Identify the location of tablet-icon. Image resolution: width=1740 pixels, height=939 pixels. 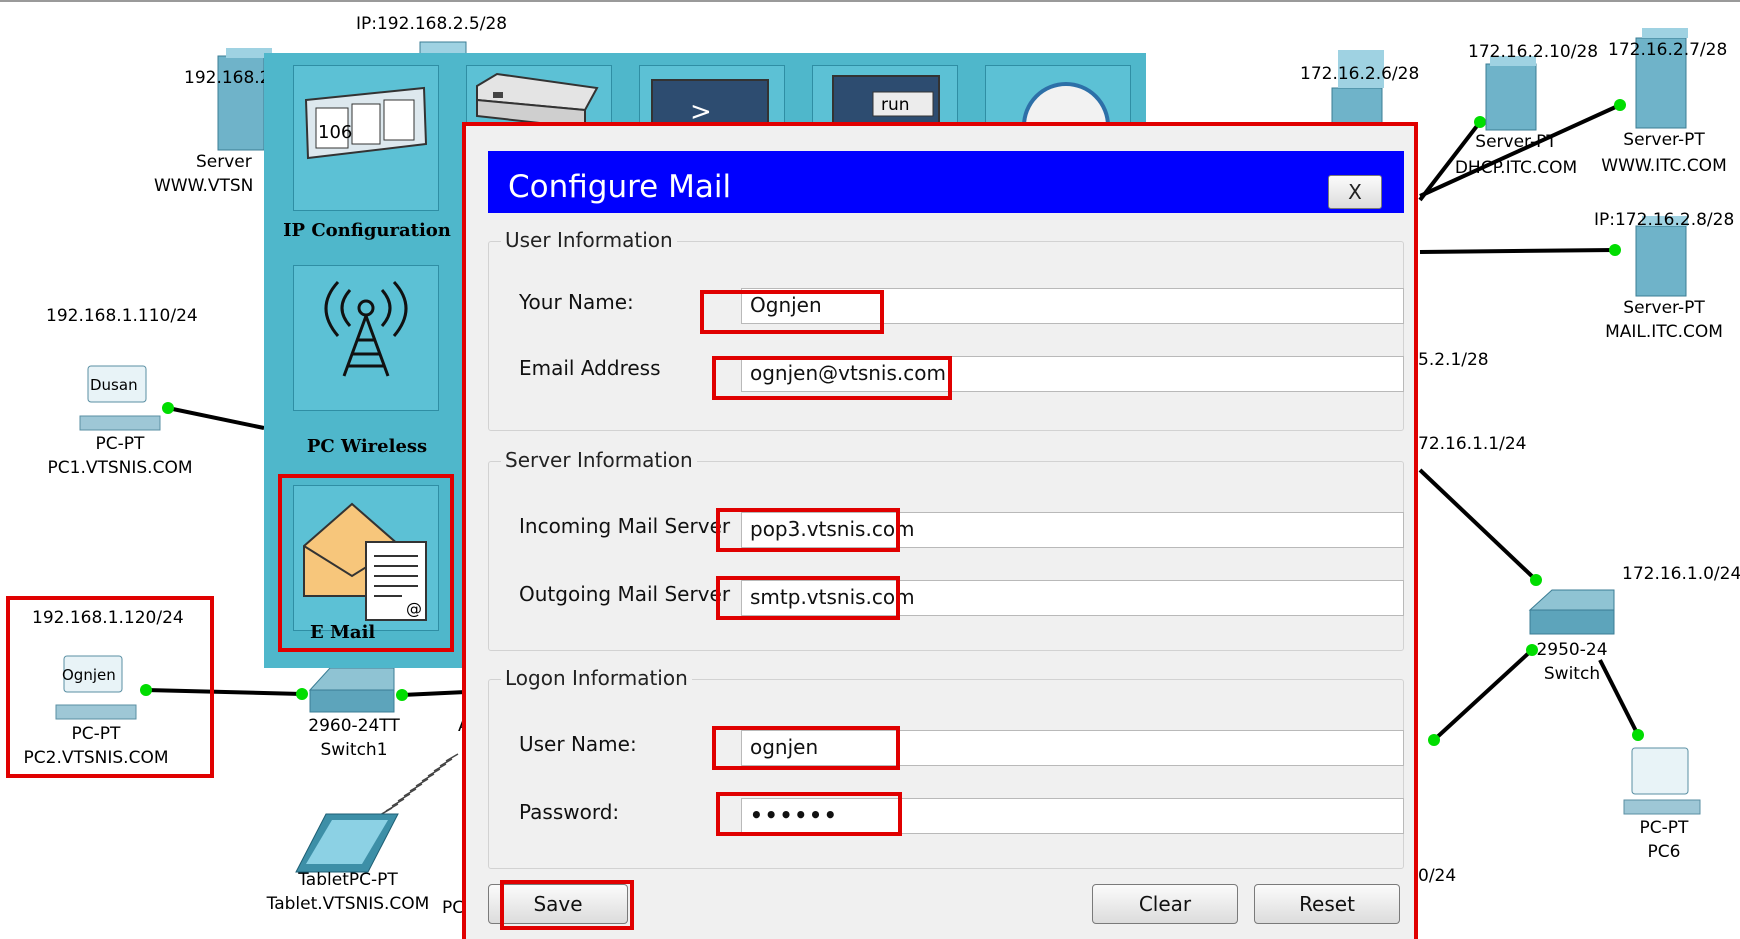
(347, 843).